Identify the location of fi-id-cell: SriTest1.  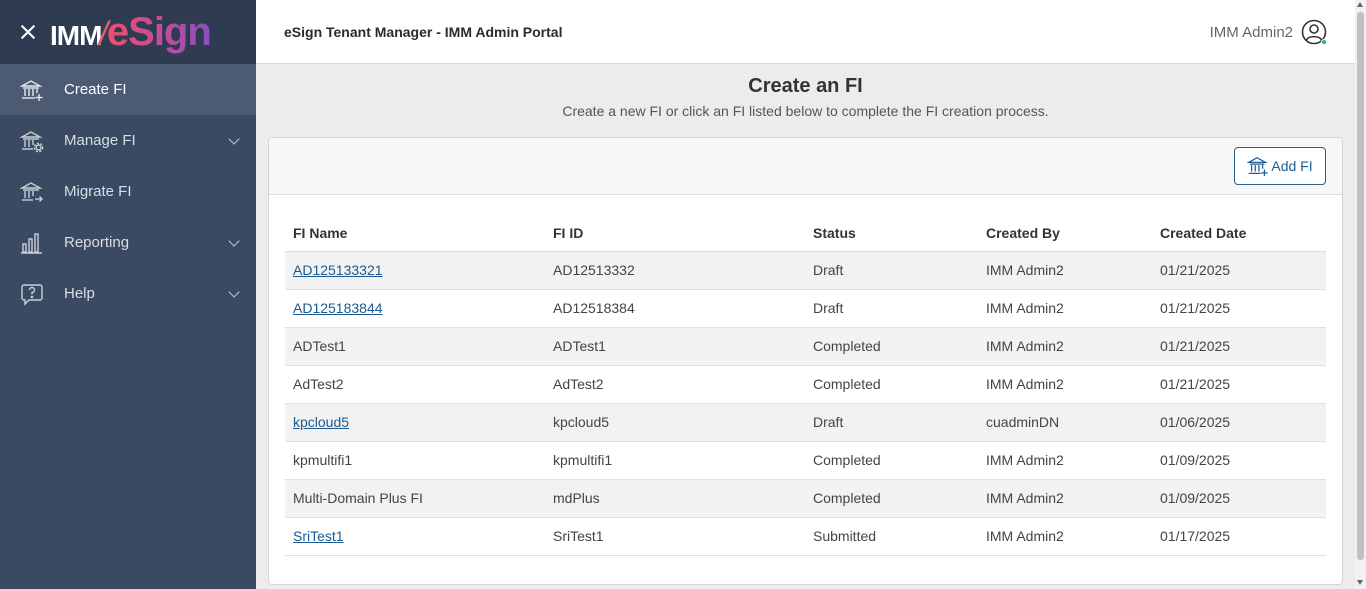
(675, 536).